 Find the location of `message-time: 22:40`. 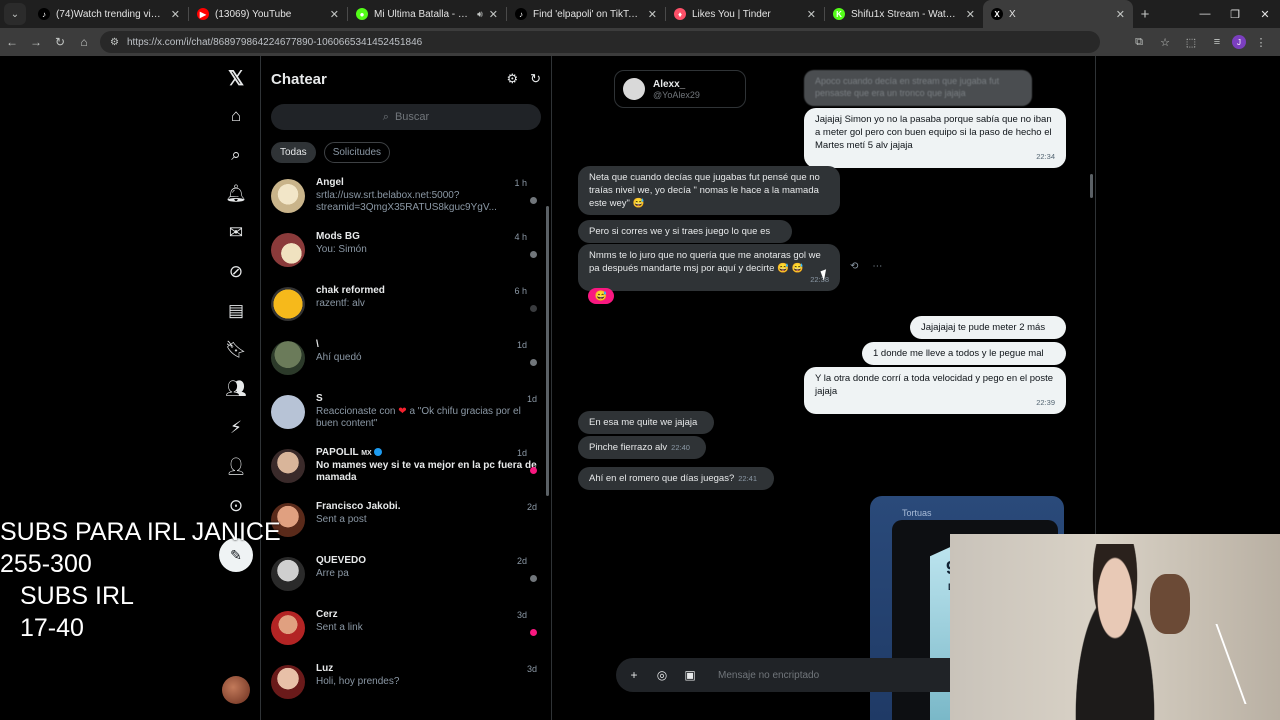

message-time: 22:40 is located at coordinates (680, 447).